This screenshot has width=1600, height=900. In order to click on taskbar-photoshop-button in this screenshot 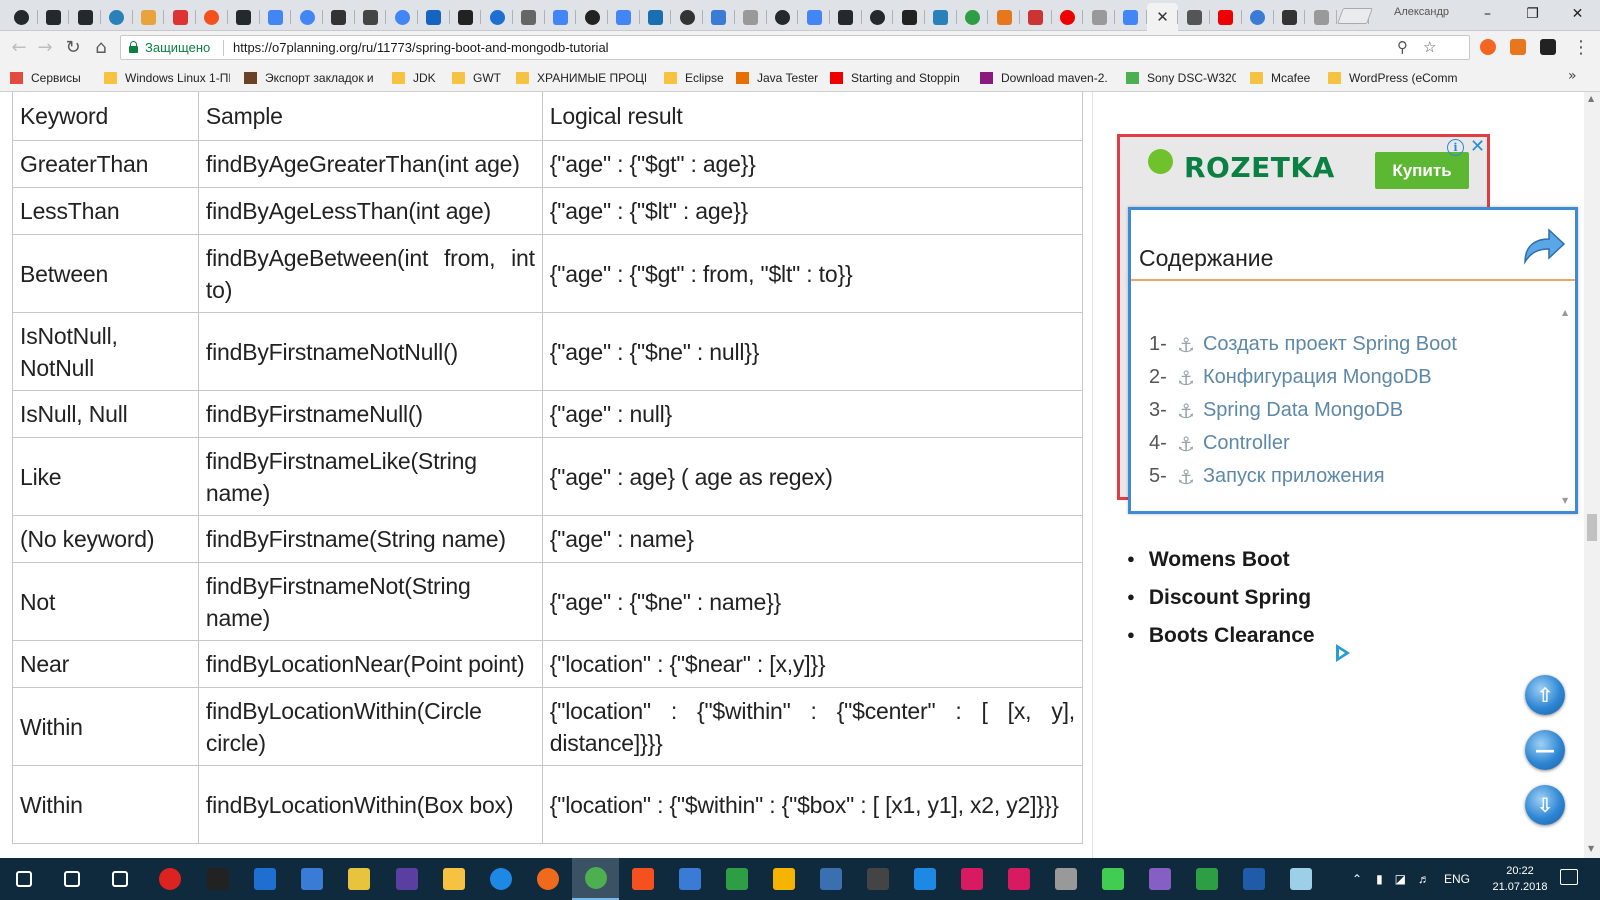, I will do `click(1253, 879)`.